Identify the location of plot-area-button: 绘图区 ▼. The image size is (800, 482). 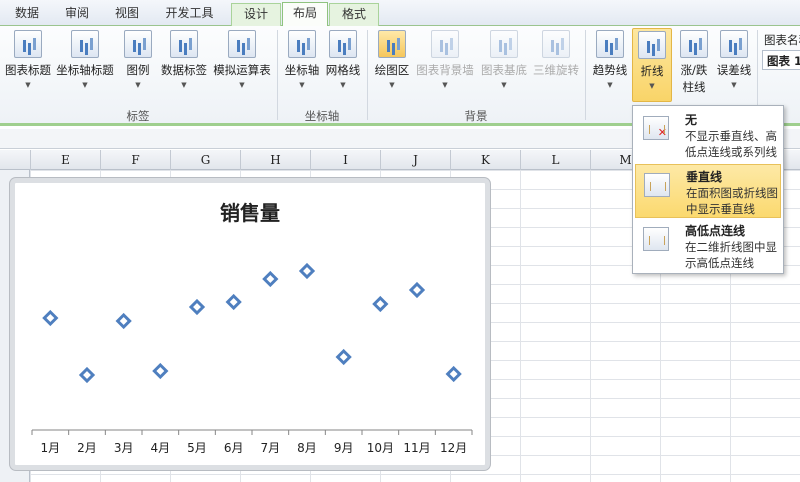
(392, 59).